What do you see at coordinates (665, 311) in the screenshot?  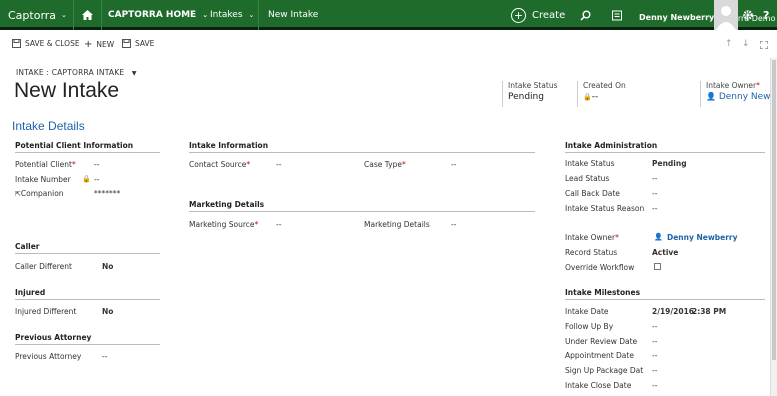 I see `field-intake-date: Intake Date 2/19/2016 2:38 PM` at bounding box center [665, 311].